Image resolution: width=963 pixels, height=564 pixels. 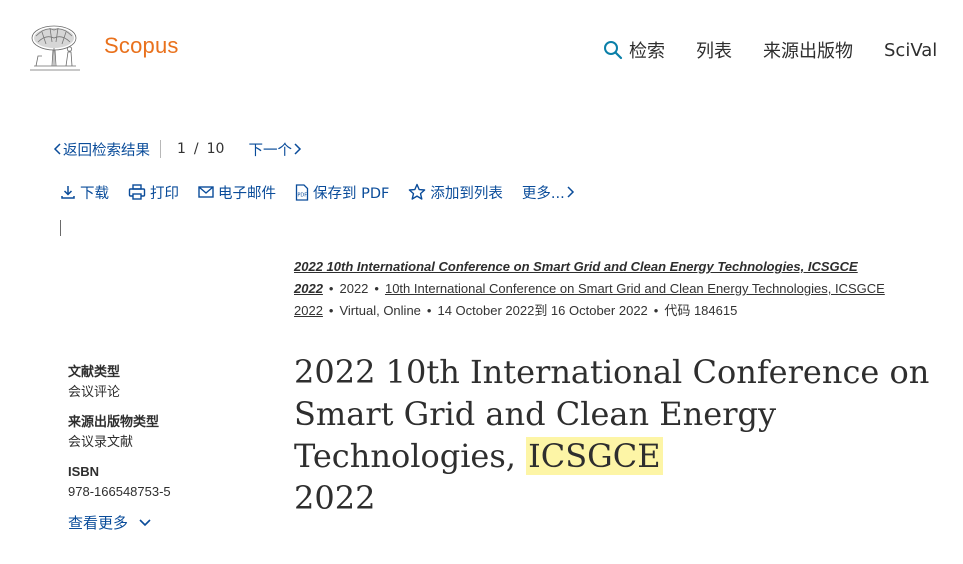 What do you see at coordinates (594, 456) in the screenshot?
I see `title-highlight: ICSGCE` at bounding box center [594, 456].